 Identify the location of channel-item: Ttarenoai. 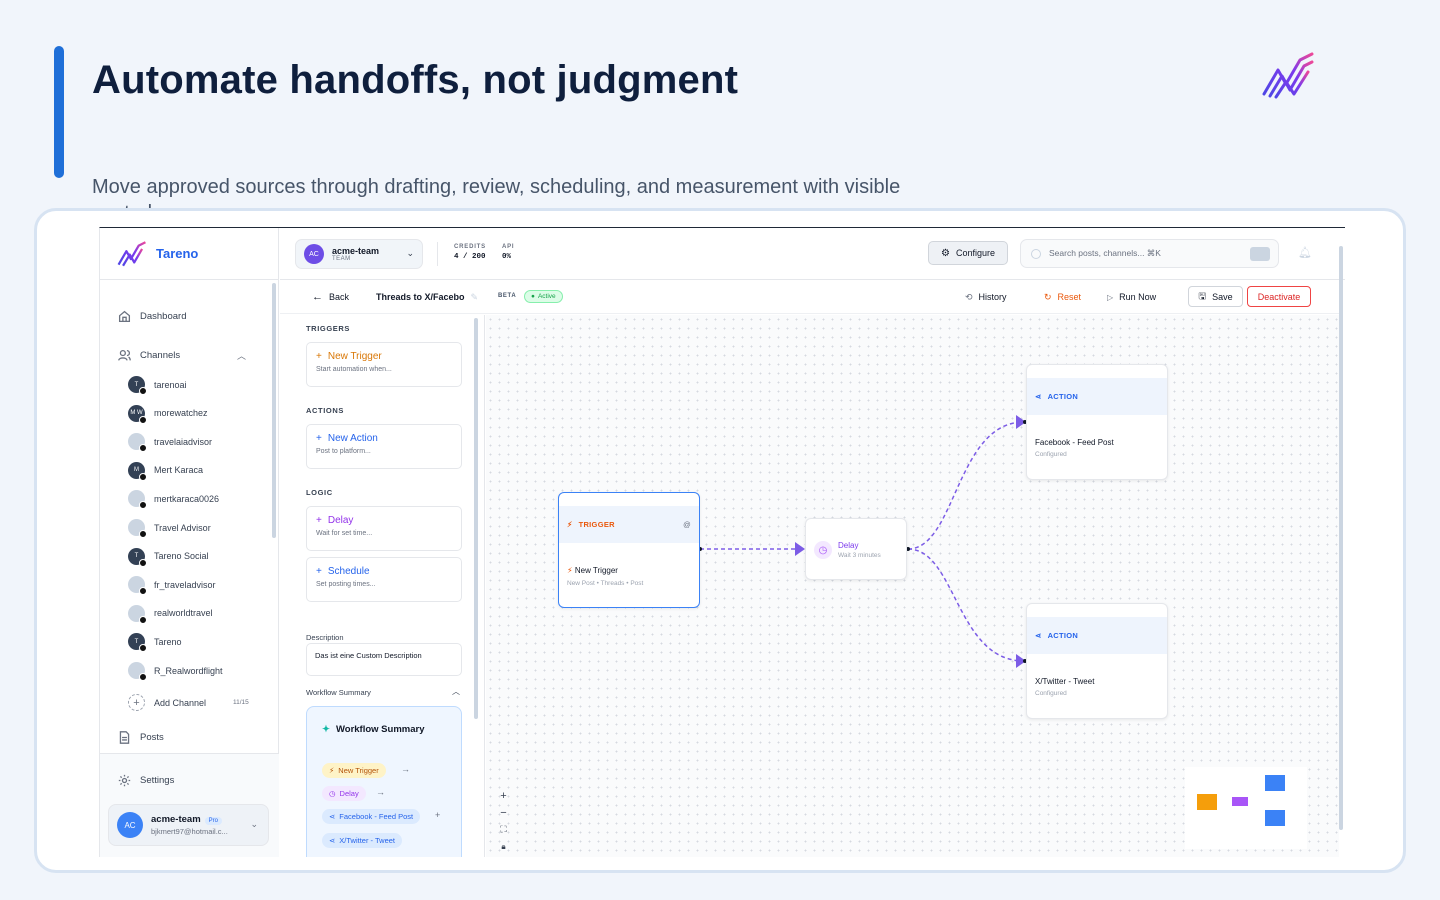
(157, 385).